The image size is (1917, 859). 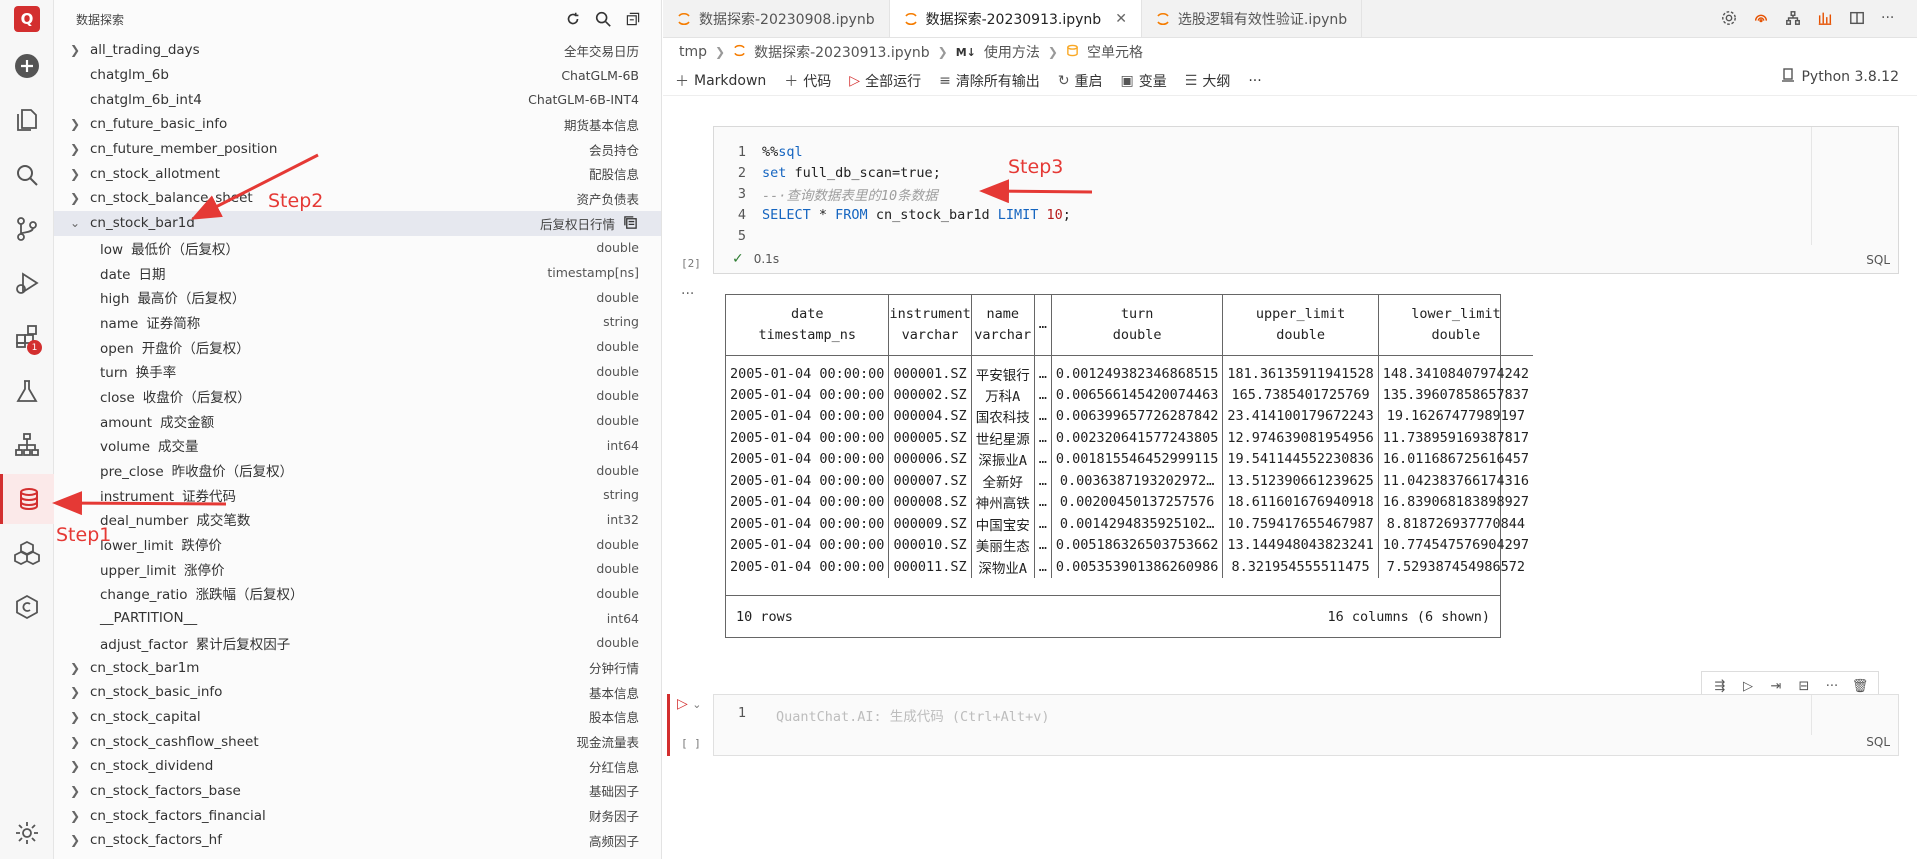 I want to click on column-label: 证券简称, so click(x=173, y=323).